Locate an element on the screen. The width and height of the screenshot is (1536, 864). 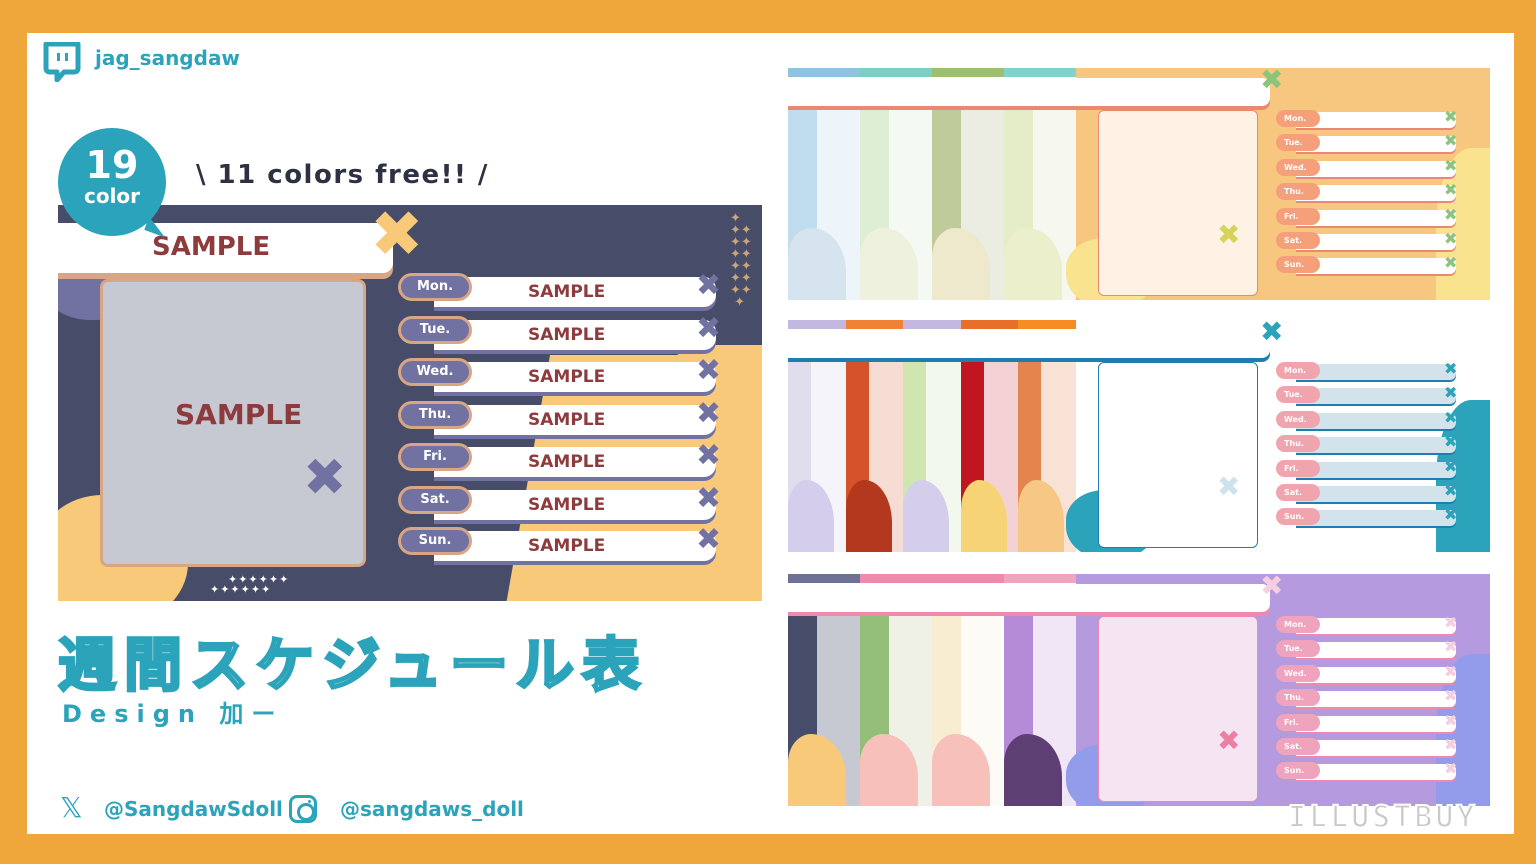
day-row: Fri. SAMPLE ✖ is located at coordinates (559, 459).